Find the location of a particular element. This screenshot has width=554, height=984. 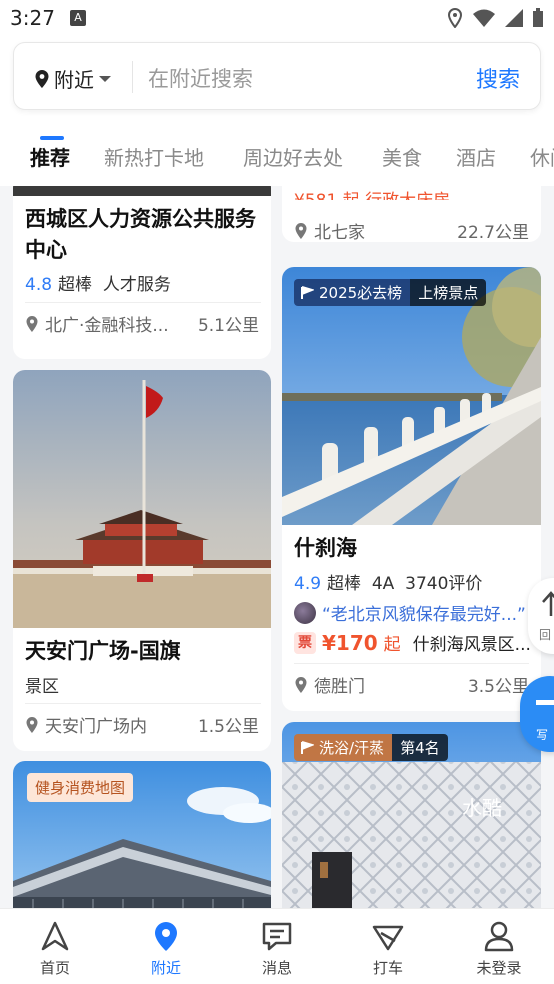

quote-text: “老北京风貌保存最完好...” is located at coordinates (424, 615).